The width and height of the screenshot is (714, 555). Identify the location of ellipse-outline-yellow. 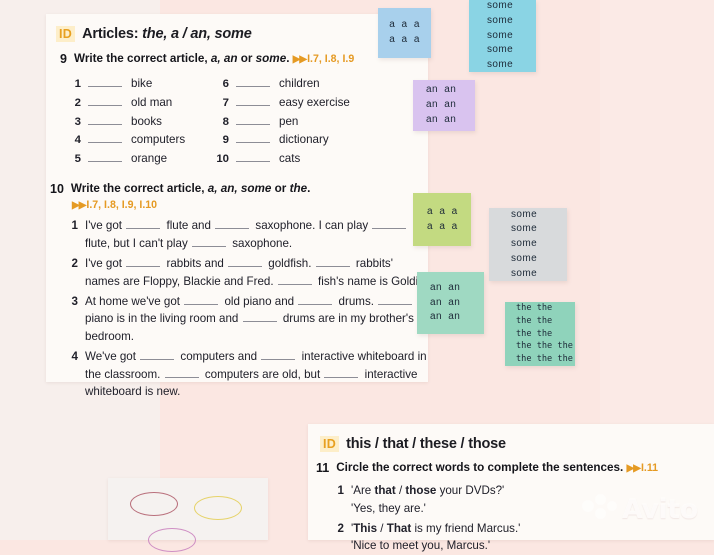
(218, 508).